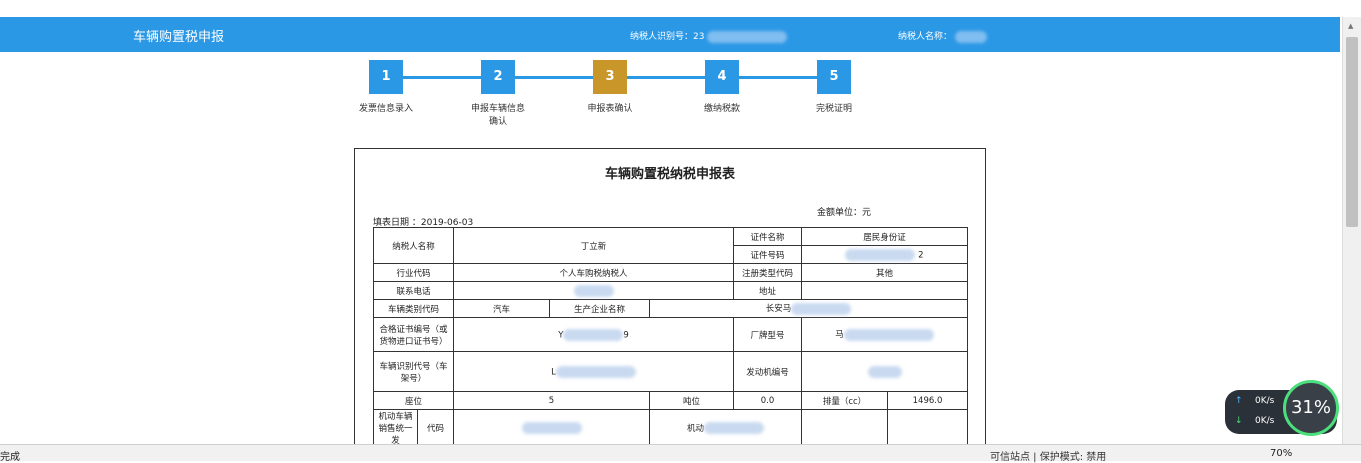  I want to click on redacted-taxpayer-id, so click(747, 36).